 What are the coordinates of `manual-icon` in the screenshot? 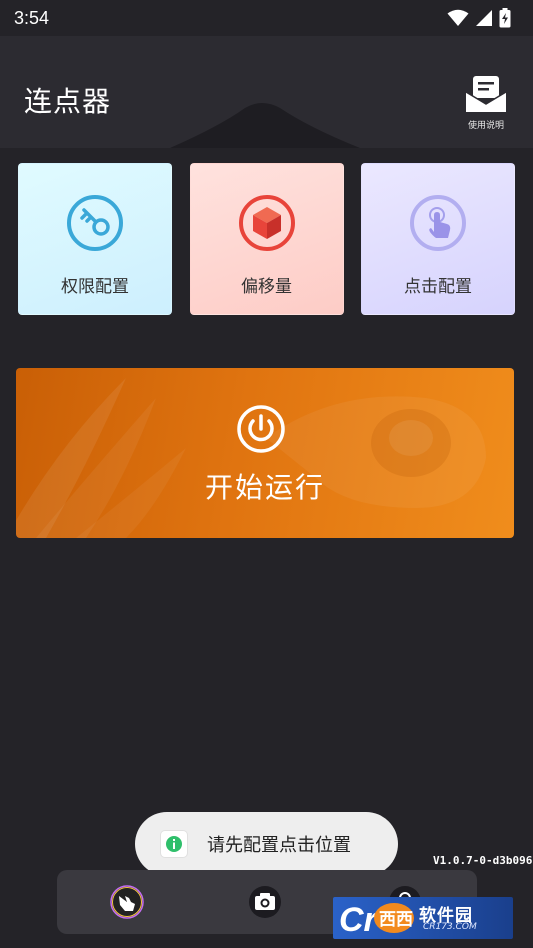 It's located at (486, 94).